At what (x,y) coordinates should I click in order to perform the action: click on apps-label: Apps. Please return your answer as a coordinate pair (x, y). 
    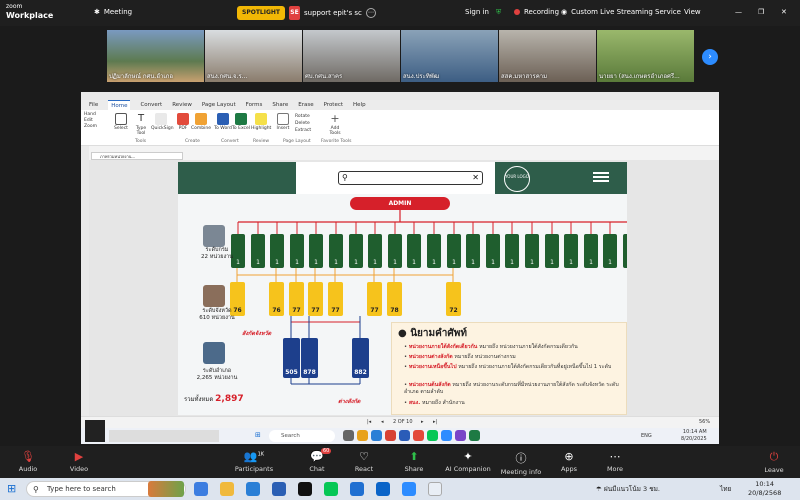
    Looking at the image, I should click on (569, 469).